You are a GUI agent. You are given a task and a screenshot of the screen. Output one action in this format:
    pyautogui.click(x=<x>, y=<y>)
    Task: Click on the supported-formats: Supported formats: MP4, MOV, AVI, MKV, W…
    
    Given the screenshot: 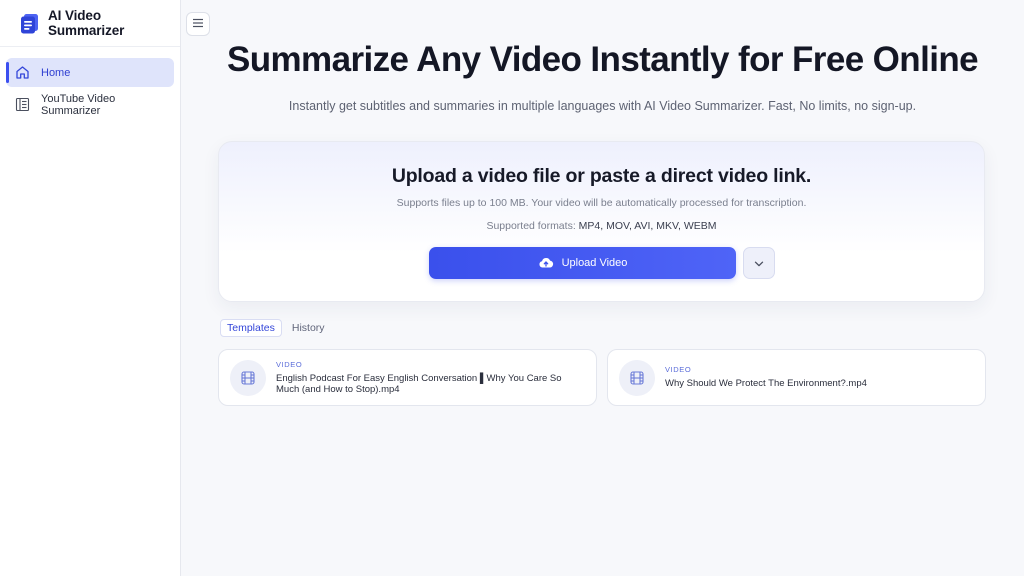 What is the action you would take?
    pyautogui.click(x=601, y=226)
    